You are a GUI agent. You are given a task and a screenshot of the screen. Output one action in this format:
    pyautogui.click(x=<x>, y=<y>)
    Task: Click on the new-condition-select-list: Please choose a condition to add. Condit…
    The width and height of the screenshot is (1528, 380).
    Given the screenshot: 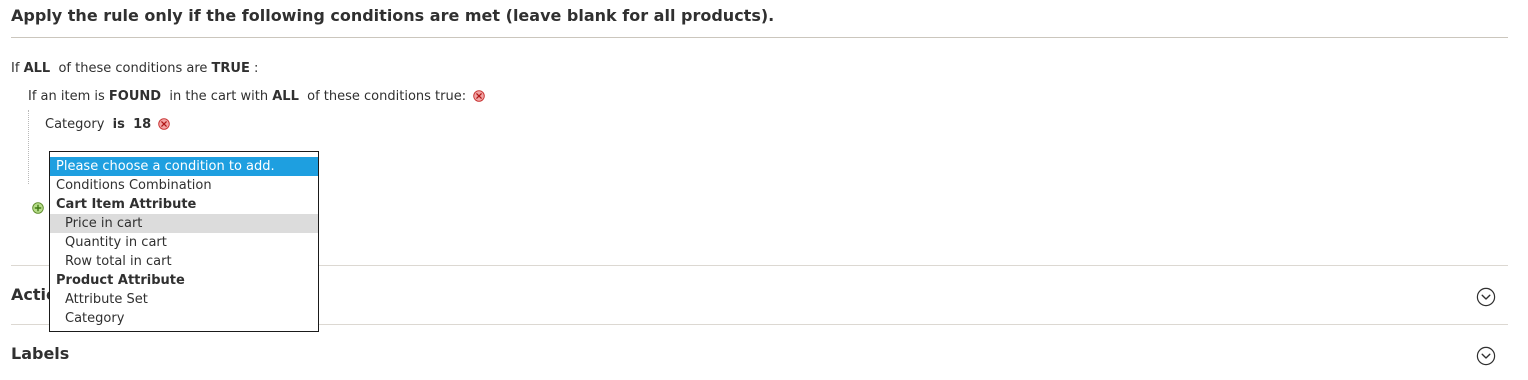 What is the action you would take?
    pyautogui.click(x=184, y=241)
    